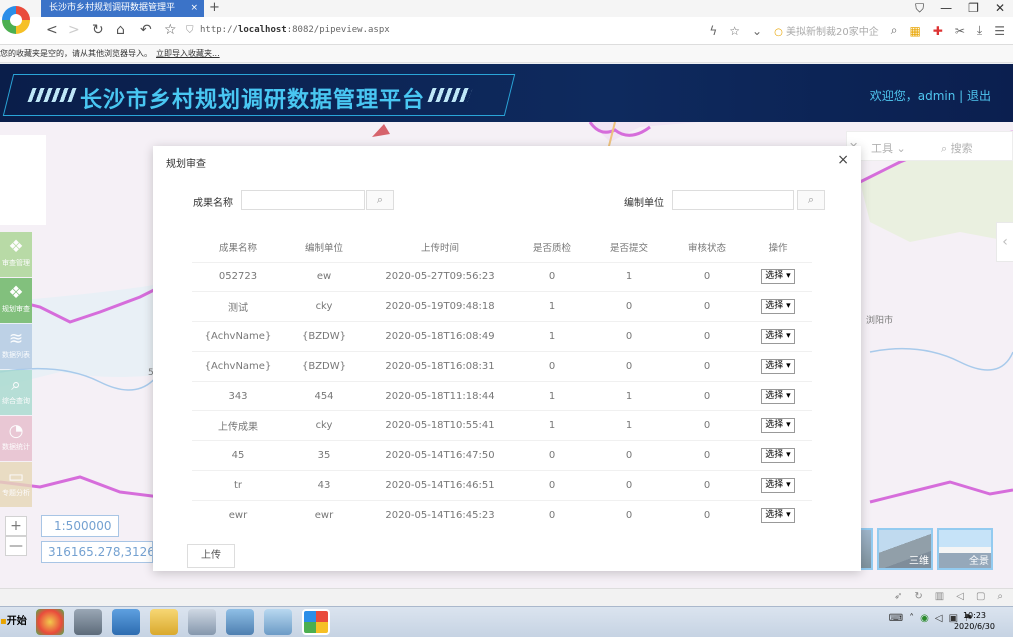 This screenshot has width=1013, height=637. Describe the element at coordinates (552, 395) in the screenshot. I see `cell-qc: 1` at that location.